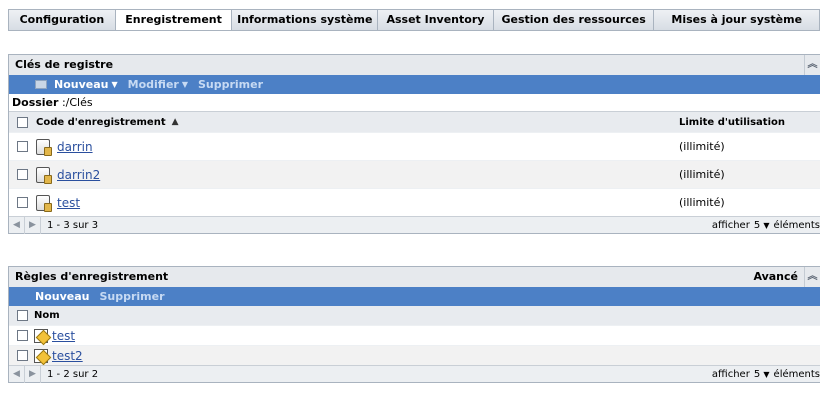 This screenshot has width=820, height=398. Describe the element at coordinates (73, 225) in the screenshot. I see `pager-count: 1 - 3 sur 3` at that location.